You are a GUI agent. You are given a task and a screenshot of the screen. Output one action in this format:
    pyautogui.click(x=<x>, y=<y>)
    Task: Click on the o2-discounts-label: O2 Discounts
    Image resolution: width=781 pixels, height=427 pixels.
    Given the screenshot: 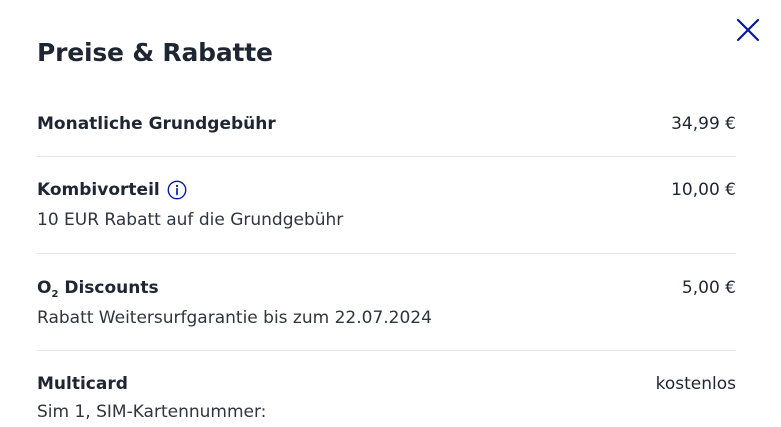 What is the action you would take?
    pyautogui.click(x=98, y=288)
    